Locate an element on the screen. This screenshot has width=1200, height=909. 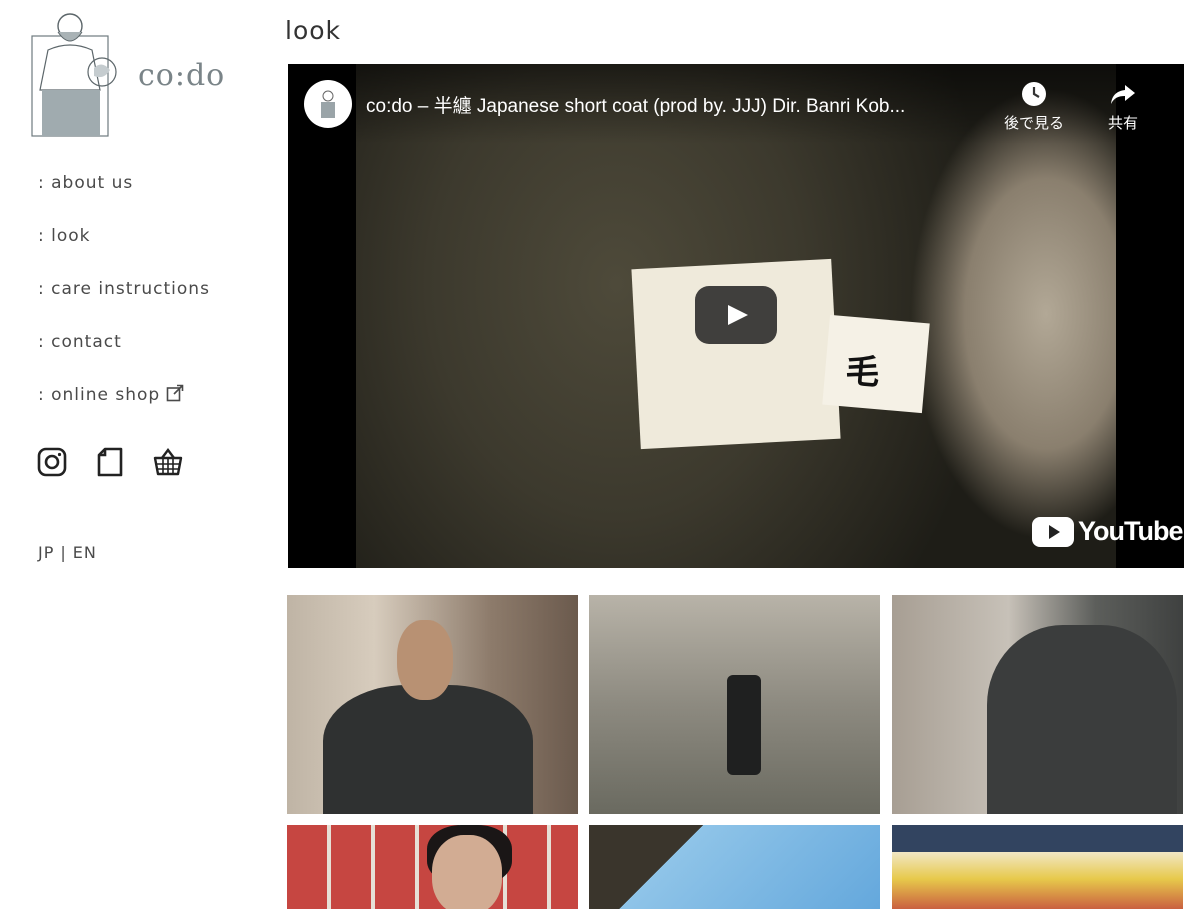
nav-care-instructions: : care instructions is located at coordinates (124, 302).